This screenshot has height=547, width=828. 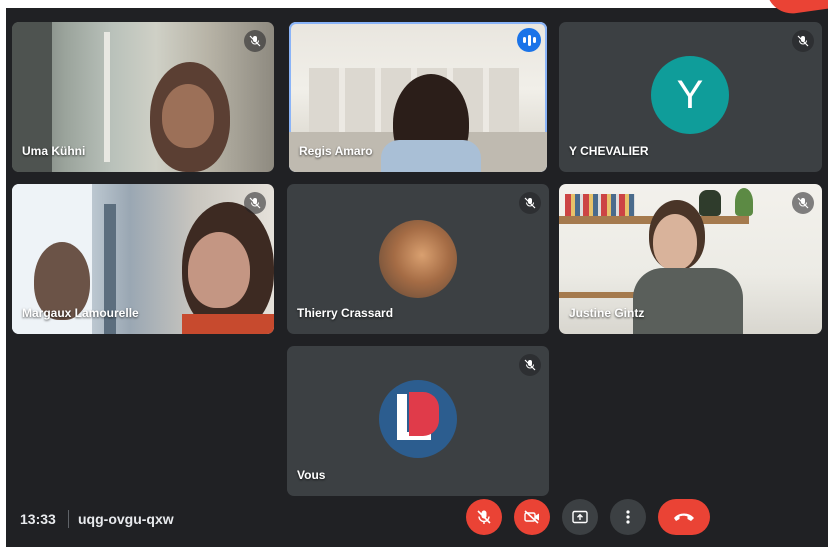 What do you see at coordinates (609, 151) in the screenshot?
I see `participant-name: Y CHEVALIER` at bounding box center [609, 151].